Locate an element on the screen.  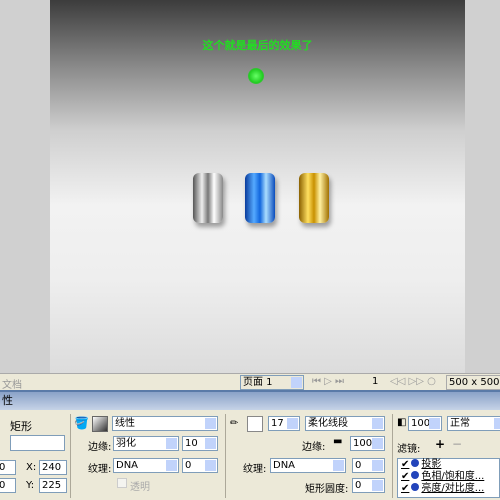
silver-icon is located at coordinates (208, 198).